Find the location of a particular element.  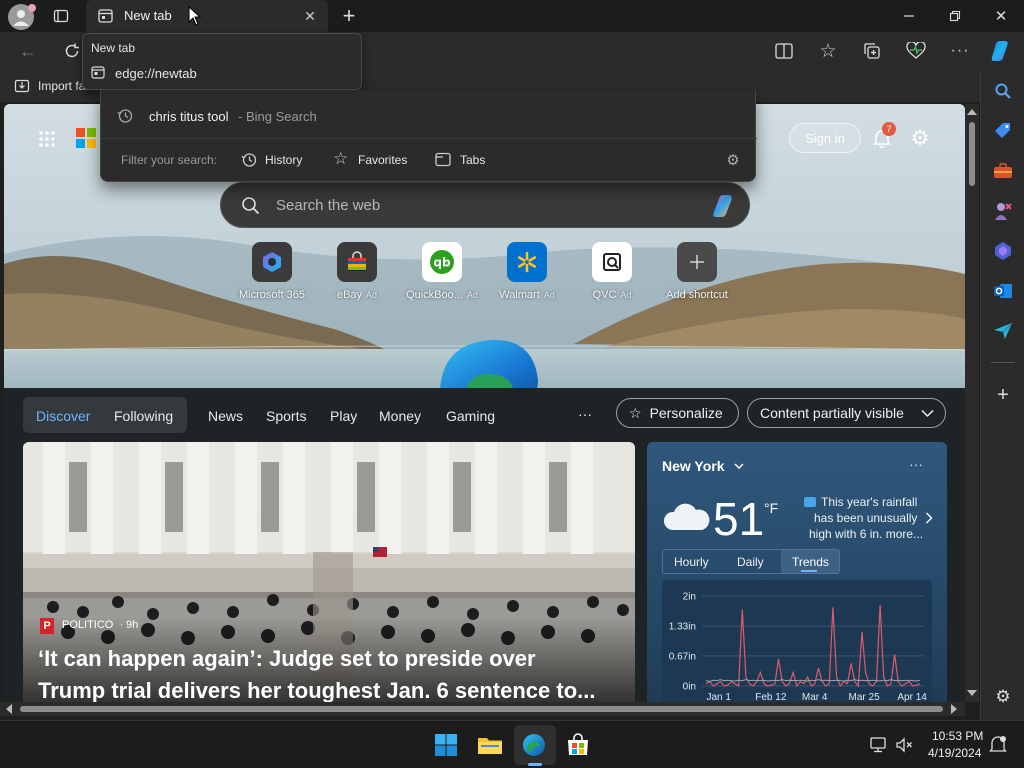

chart-series-normal is located at coordinates (813, 681).